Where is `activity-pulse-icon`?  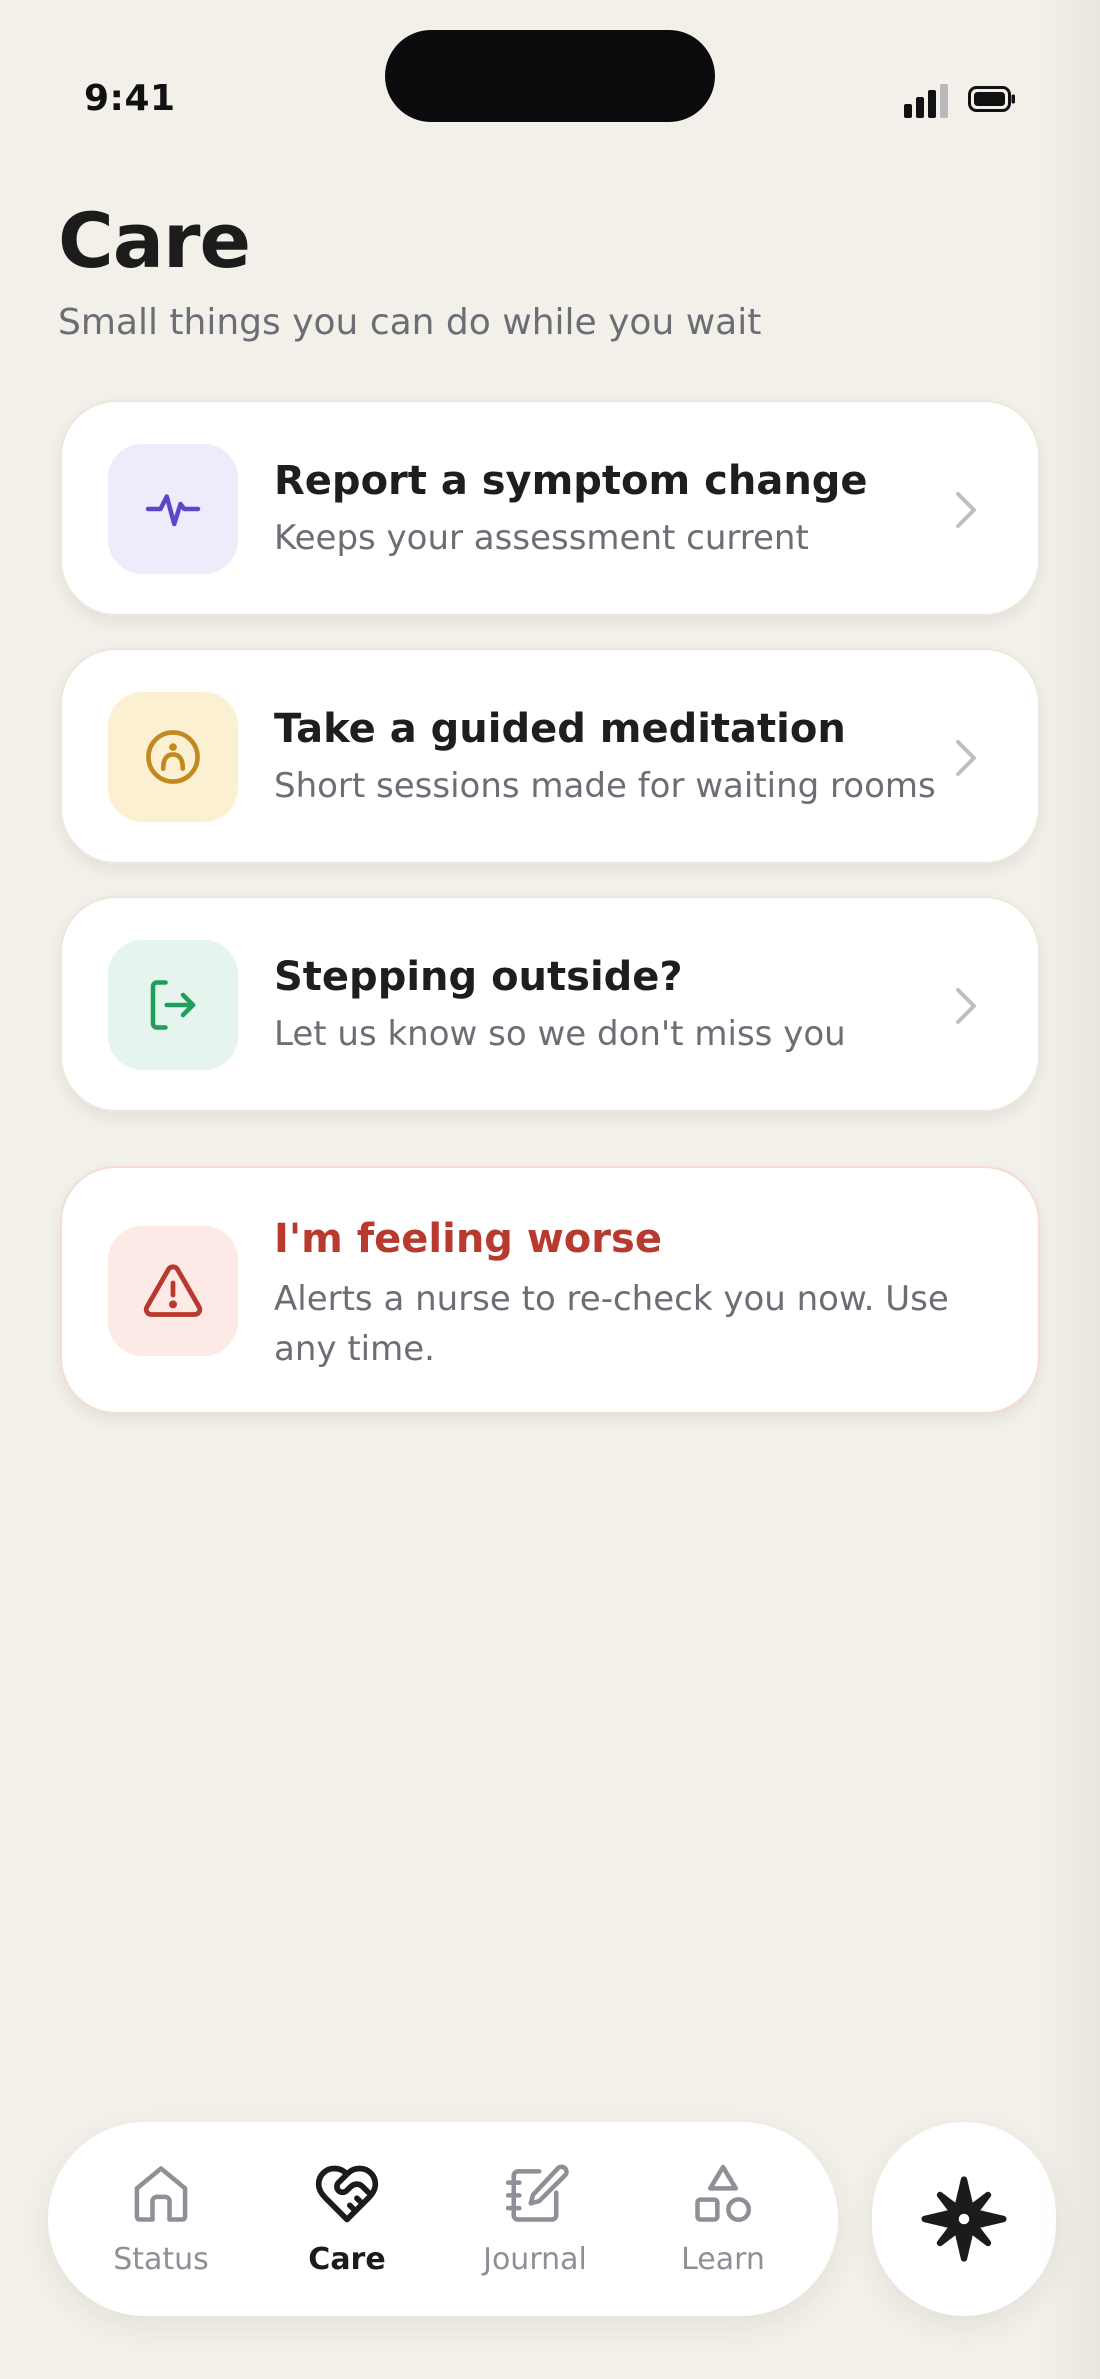
activity-pulse-icon is located at coordinates (173, 510).